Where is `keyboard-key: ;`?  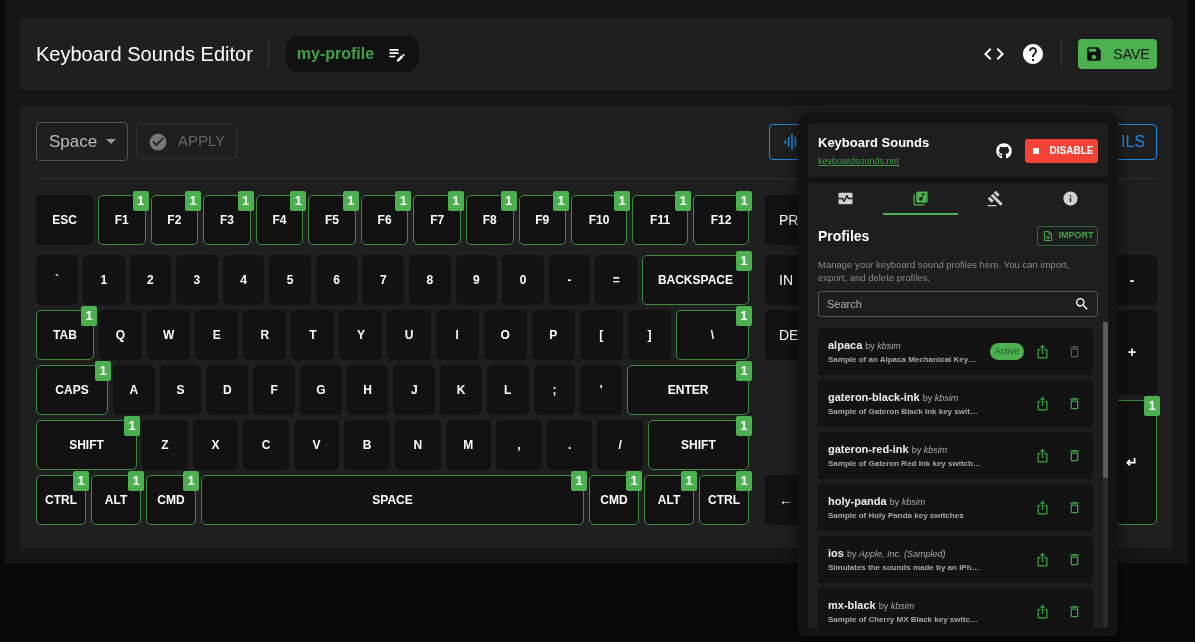 keyboard-key: ; is located at coordinates (554, 390).